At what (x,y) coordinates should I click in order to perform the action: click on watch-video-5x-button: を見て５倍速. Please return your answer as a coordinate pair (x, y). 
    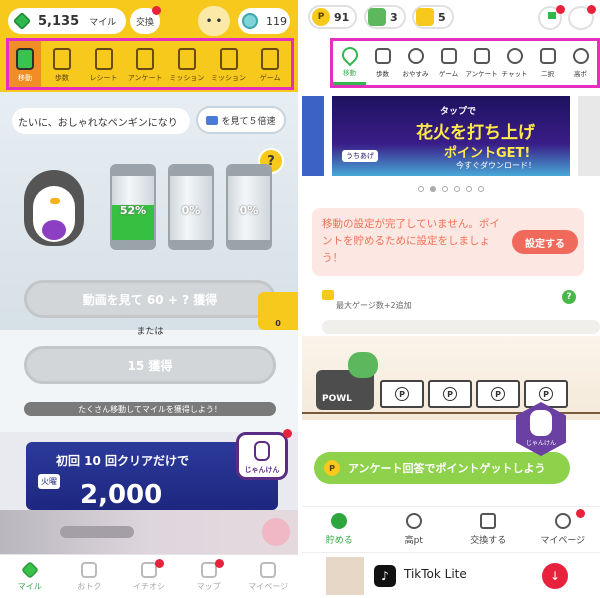
    Looking at the image, I should click on (241, 120).